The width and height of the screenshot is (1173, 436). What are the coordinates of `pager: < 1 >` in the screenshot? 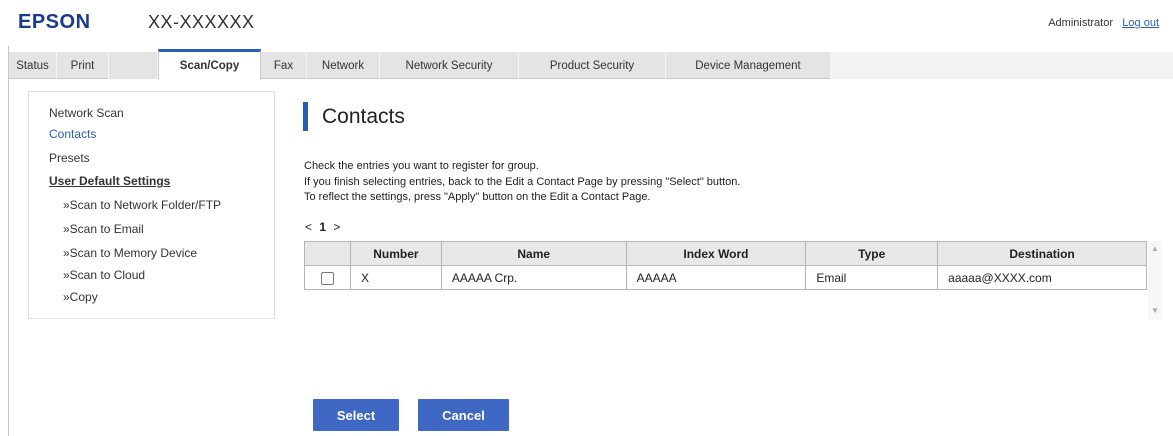 It's located at (322, 227).